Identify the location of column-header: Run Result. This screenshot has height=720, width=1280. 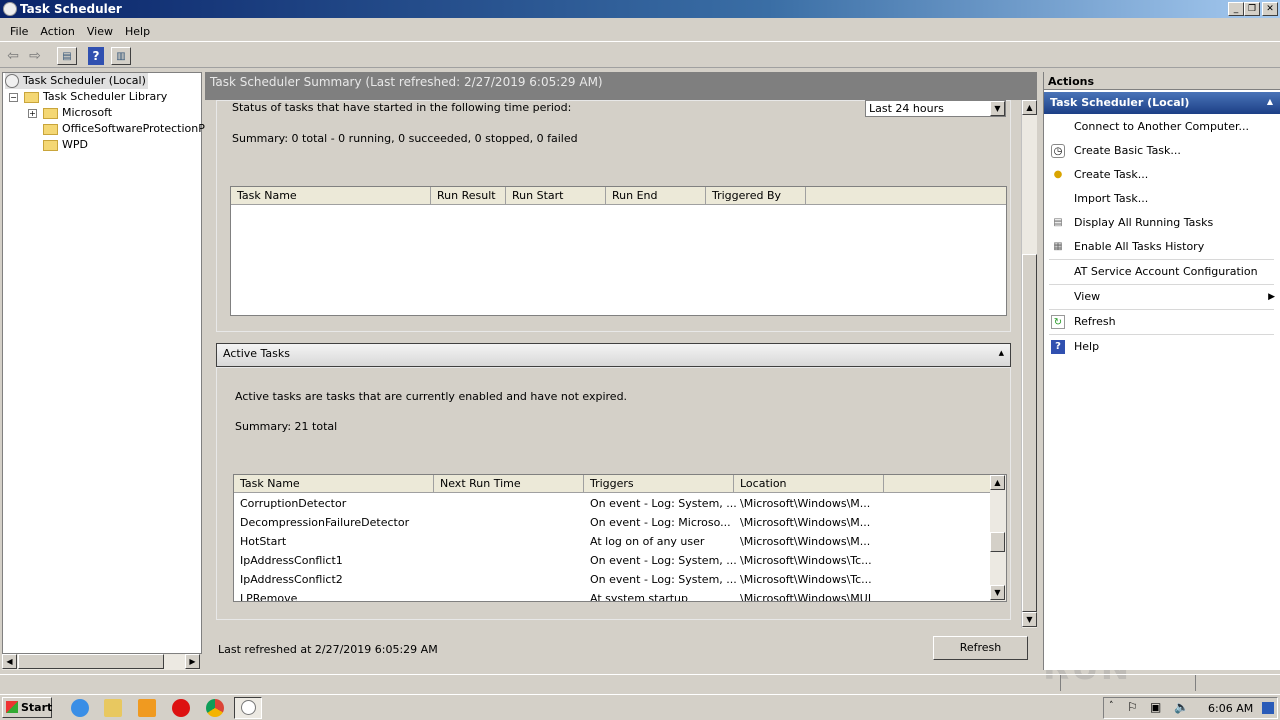
(468, 196).